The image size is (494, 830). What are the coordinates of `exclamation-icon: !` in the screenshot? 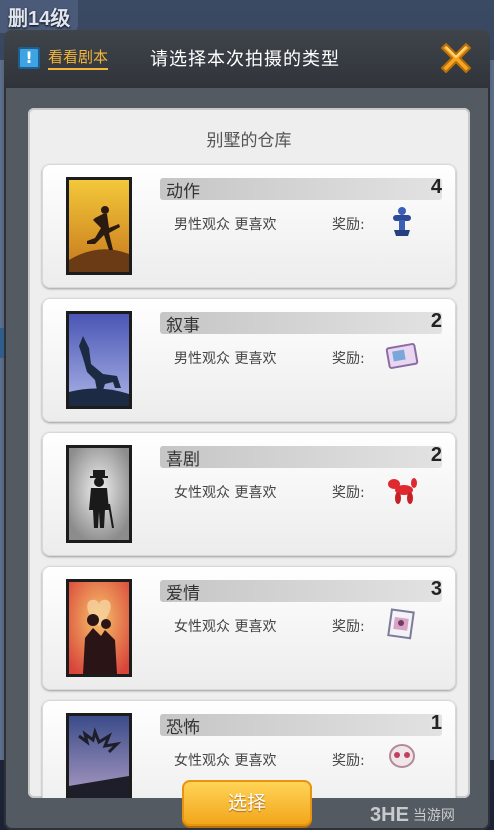 It's located at (29, 58).